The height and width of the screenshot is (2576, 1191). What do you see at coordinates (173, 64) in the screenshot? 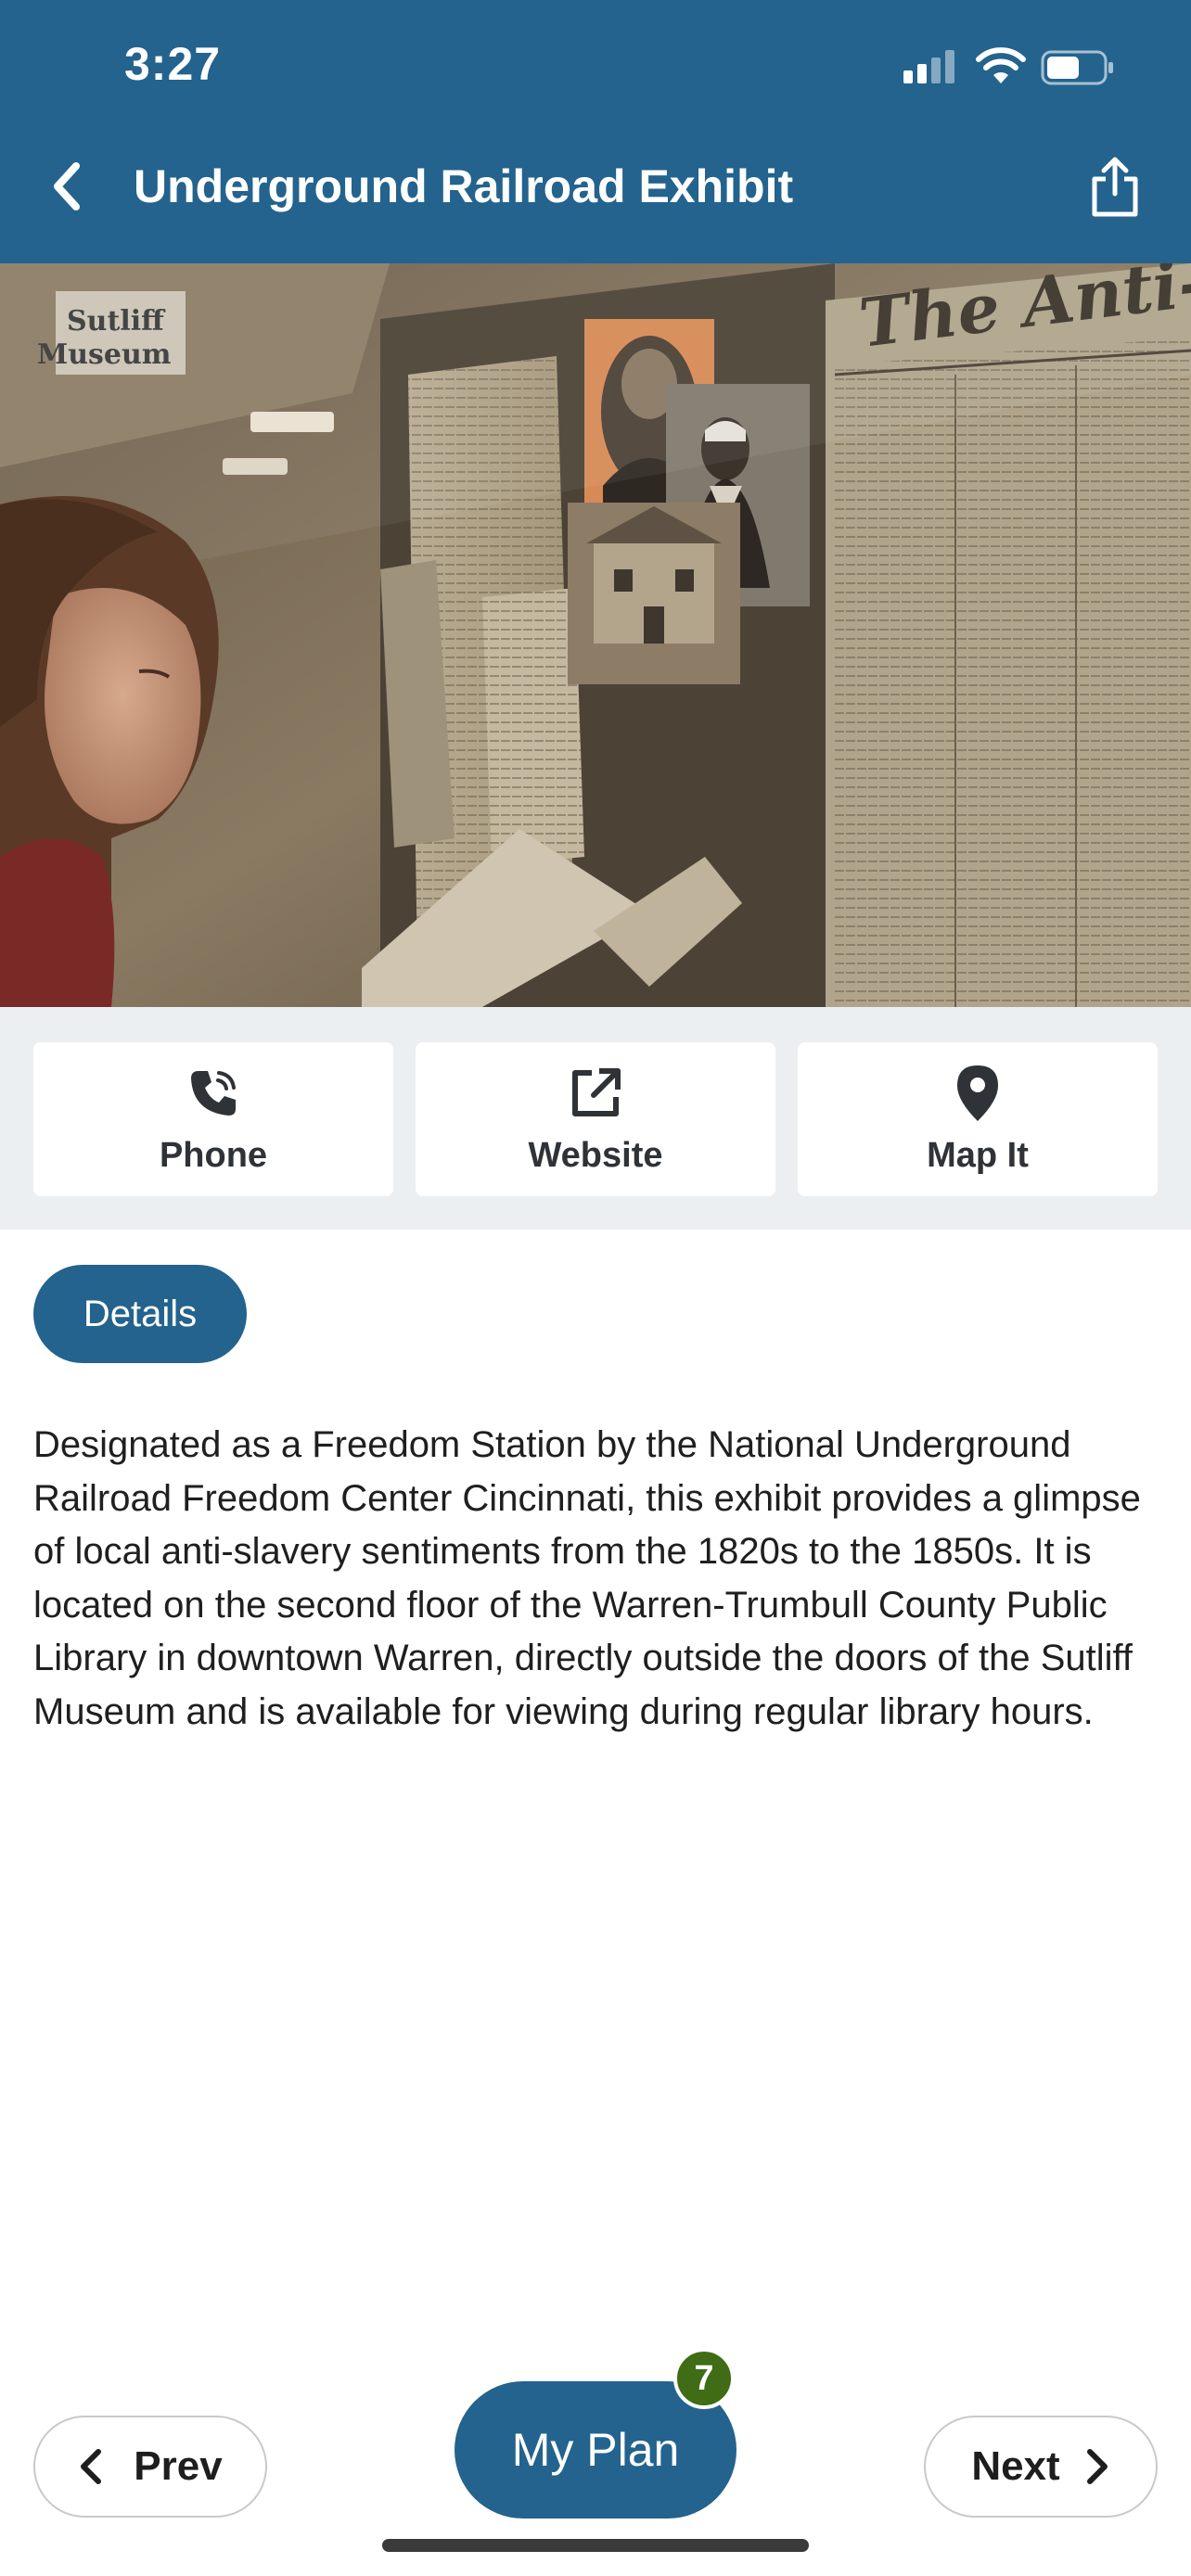
I see `status-time: 3:27` at bounding box center [173, 64].